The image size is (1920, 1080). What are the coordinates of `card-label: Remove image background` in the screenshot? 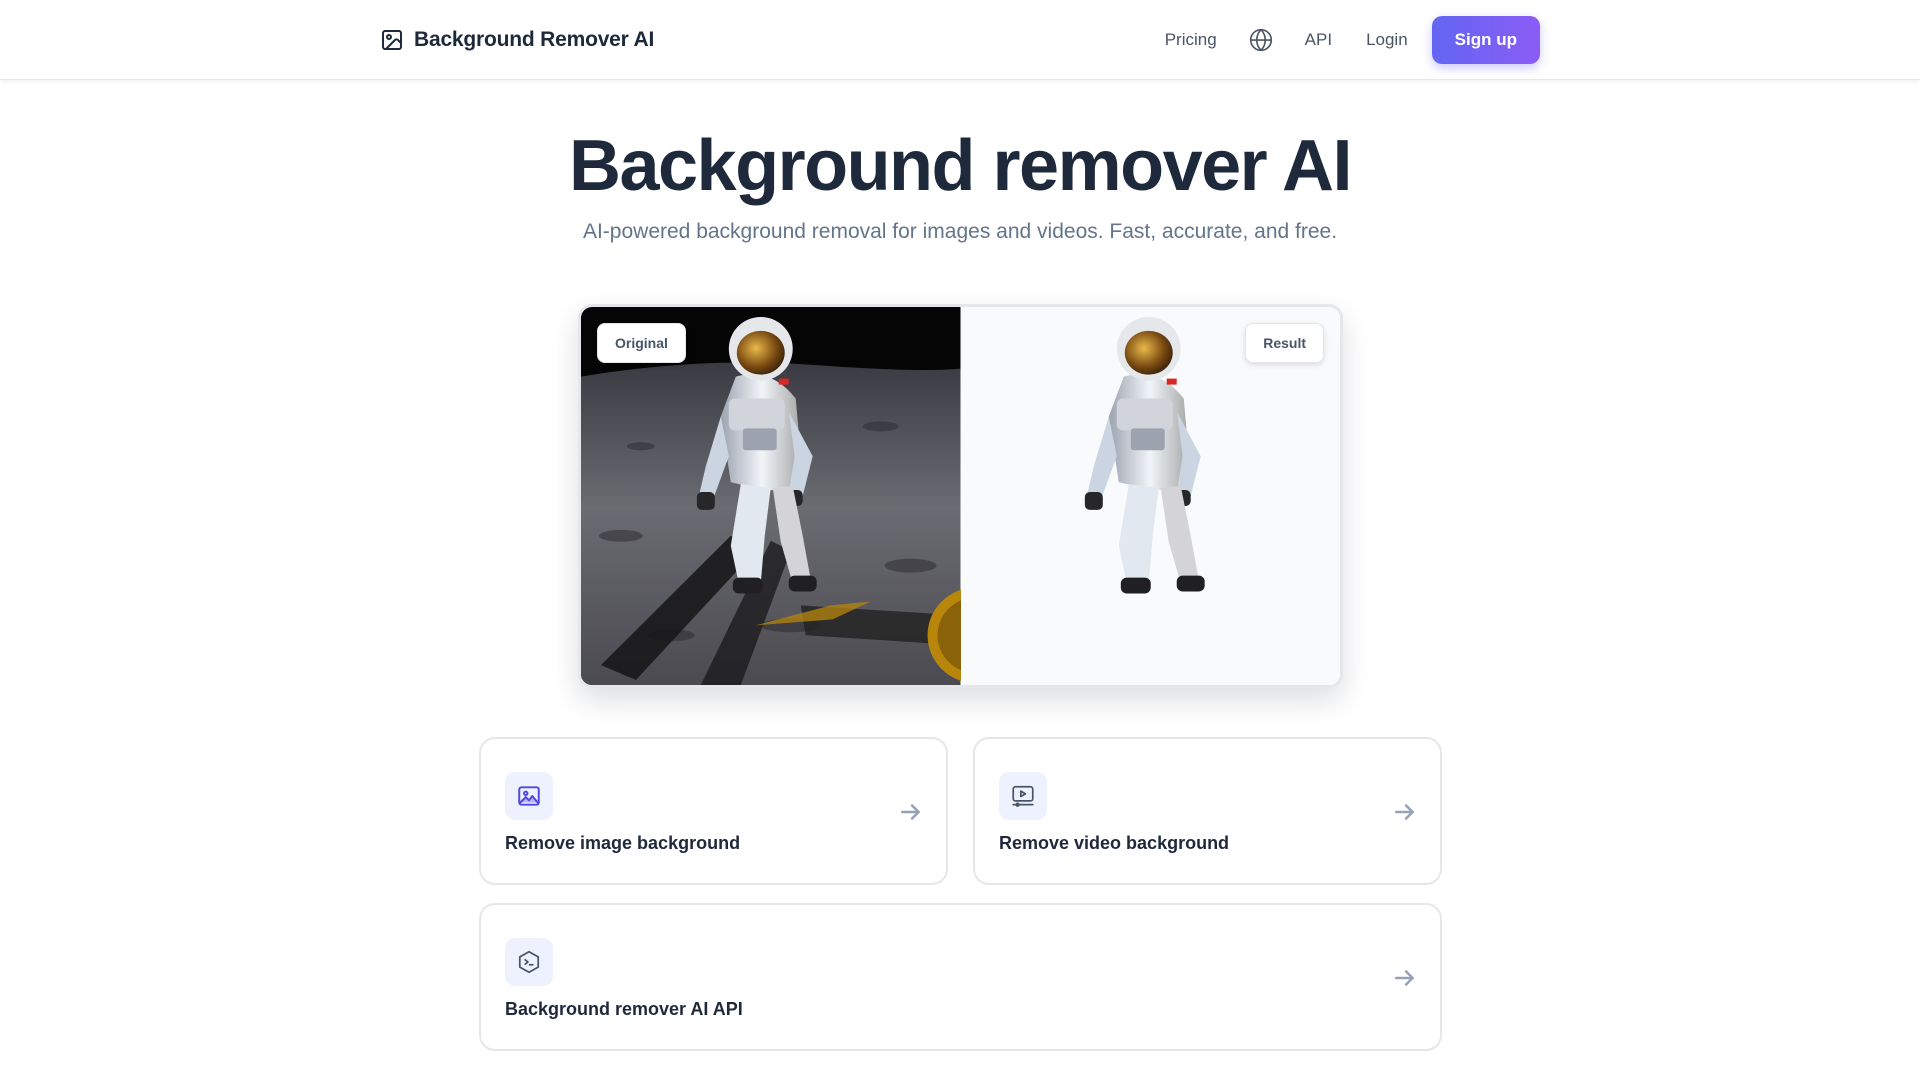 It's located at (623, 843).